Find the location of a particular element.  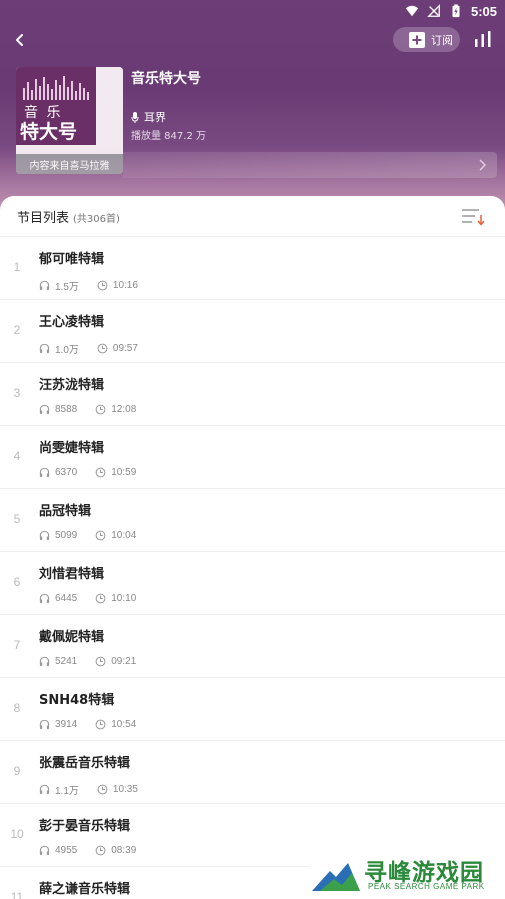

track-meta: 6445 10:10 is located at coordinates (96, 598).